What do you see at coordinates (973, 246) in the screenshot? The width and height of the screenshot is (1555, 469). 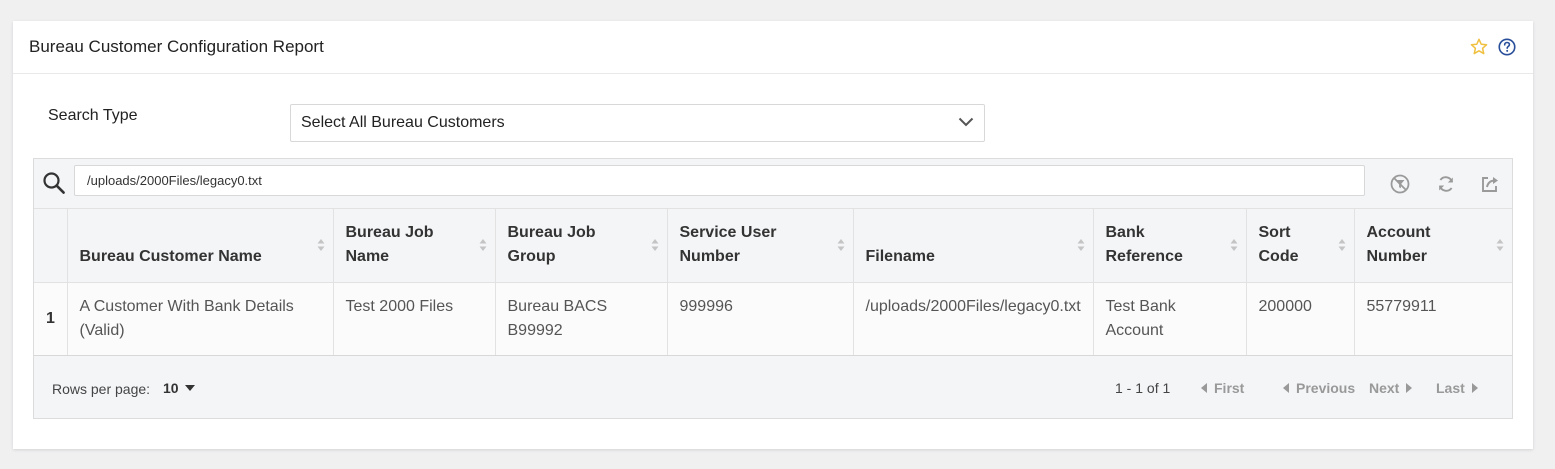 I see `column-header: Filename` at bounding box center [973, 246].